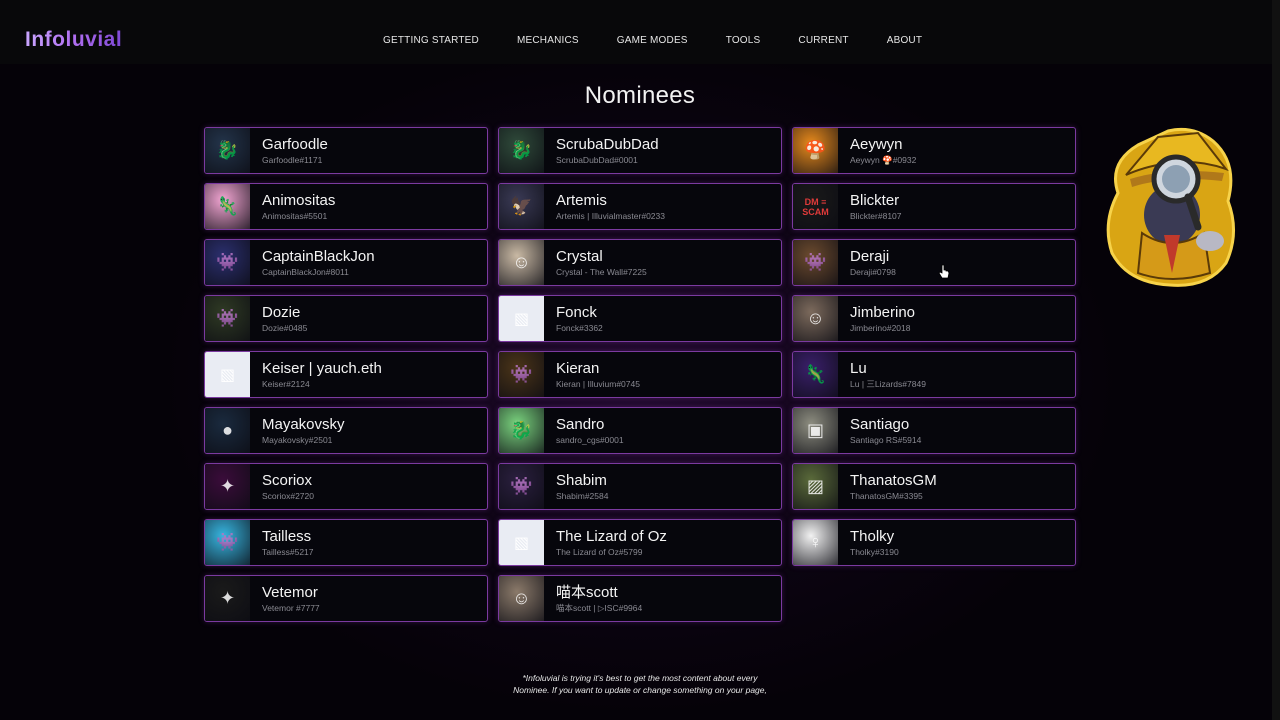  Describe the element at coordinates (227, 206) in the screenshot. I see `avatar: 🦎` at that location.